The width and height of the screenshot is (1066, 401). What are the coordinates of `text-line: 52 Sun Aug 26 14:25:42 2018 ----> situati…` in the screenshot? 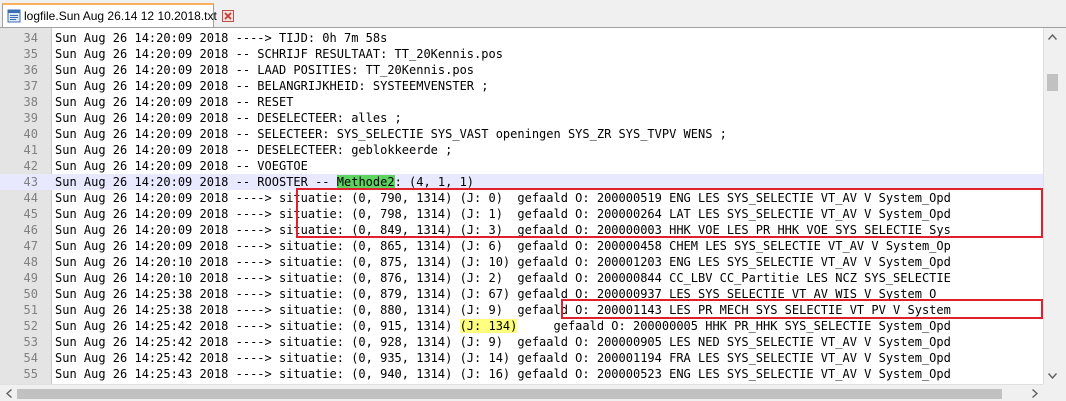 It's located at (521, 326).